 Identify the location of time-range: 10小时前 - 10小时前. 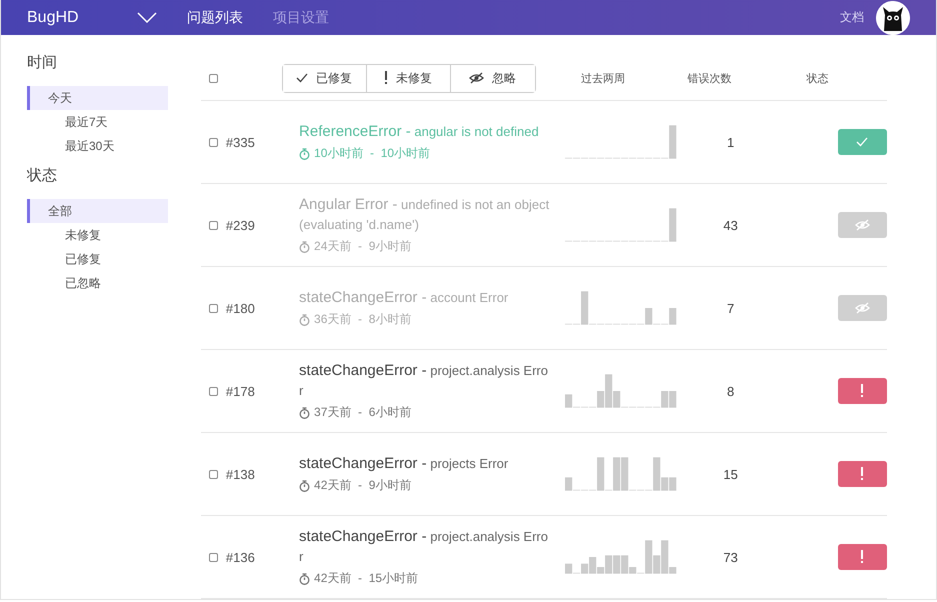
(372, 153).